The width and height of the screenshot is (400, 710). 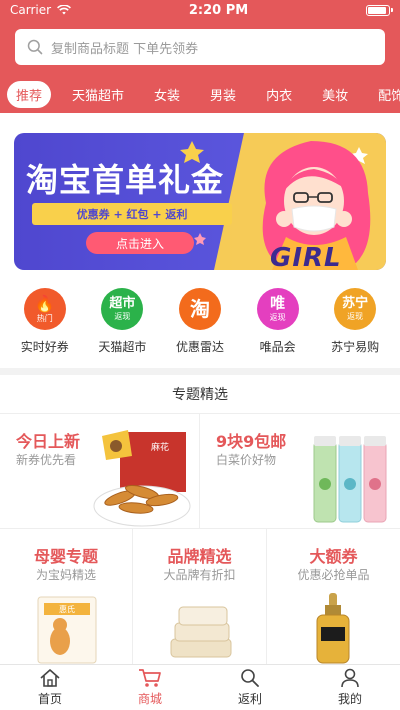 What do you see at coordinates (277, 309) in the screenshot?
I see `vip-icon: 唯 返现` at bounding box center [277, 309].